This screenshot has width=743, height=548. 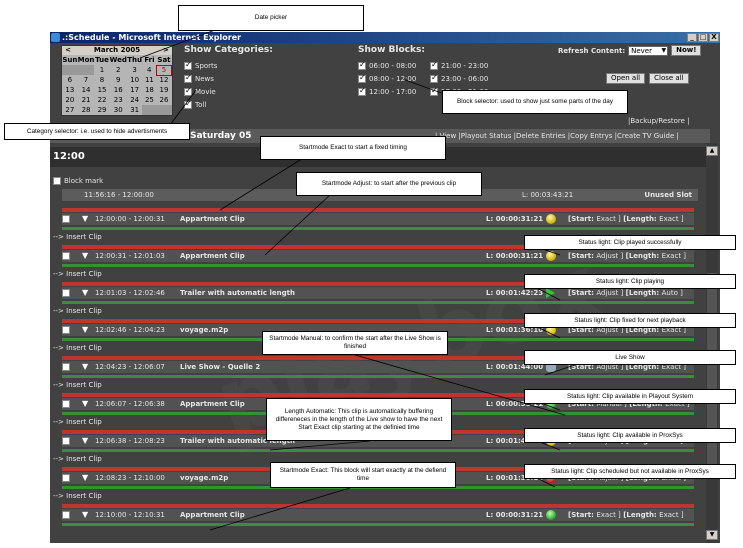 What do you see at coordinates (669, 78) in the screenshot?
I see `close-all-button: Close all` at bounding box center [669, 78].